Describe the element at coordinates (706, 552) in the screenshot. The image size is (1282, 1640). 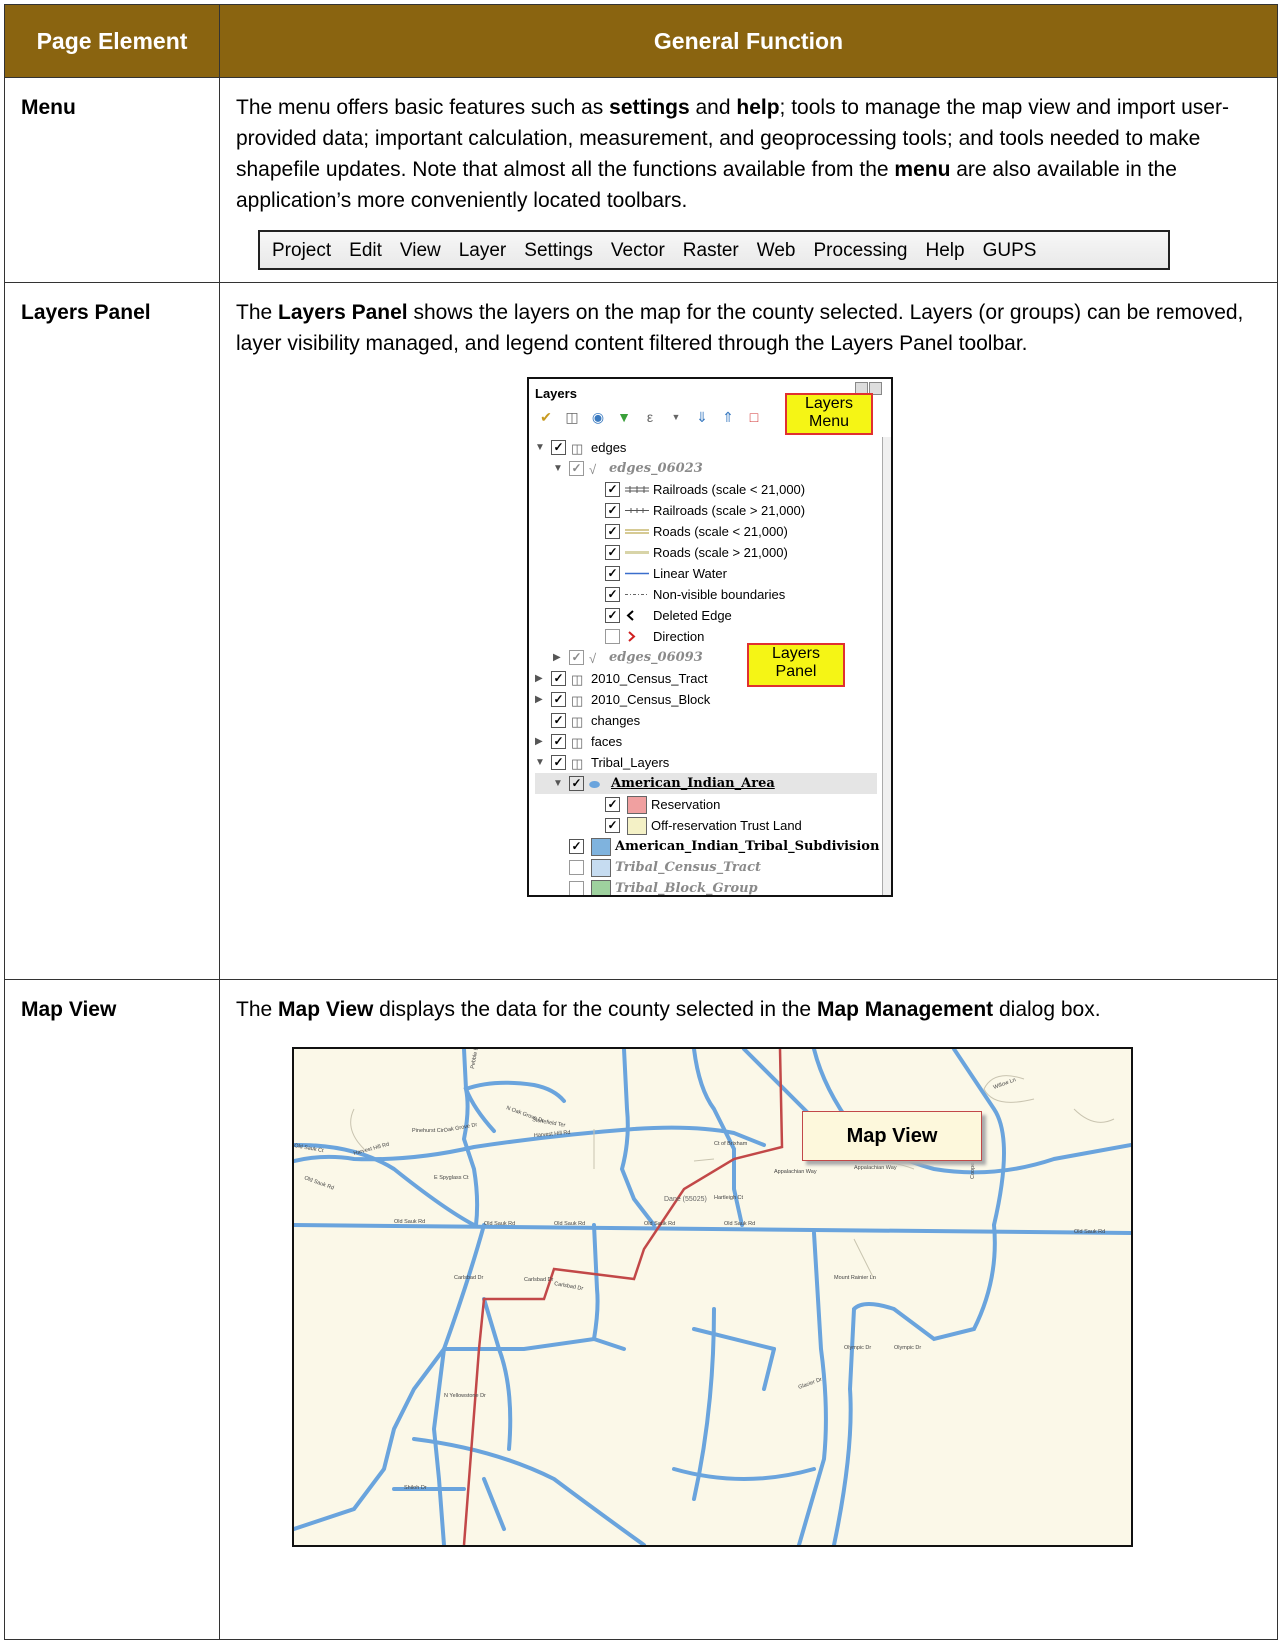
I see `layer-row: ✓ Roads (scale > 21,000)` at that location.